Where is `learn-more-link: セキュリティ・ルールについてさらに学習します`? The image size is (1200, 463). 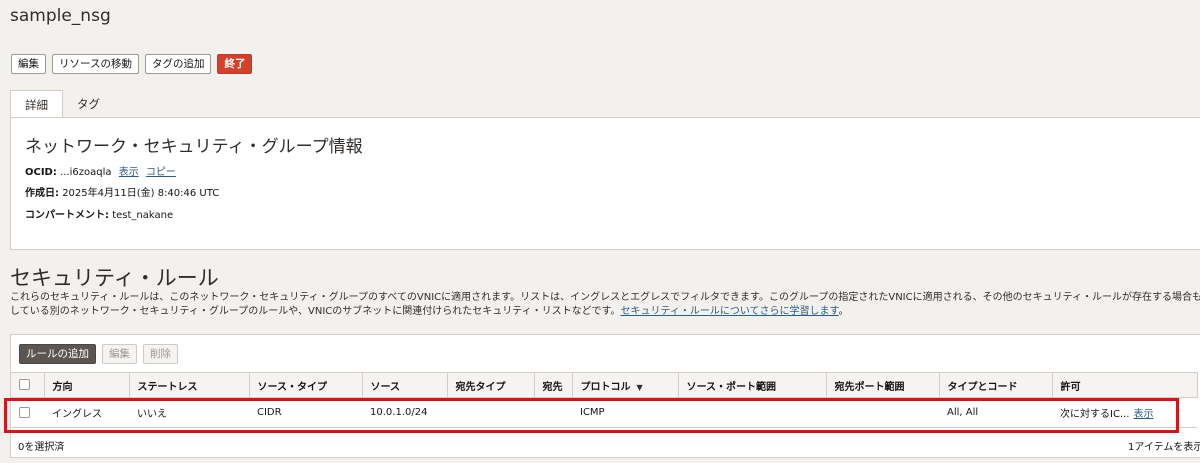
learn-more-link: セキュリティ・ルールについてさらに学習します is located at coordinates (729, 311).